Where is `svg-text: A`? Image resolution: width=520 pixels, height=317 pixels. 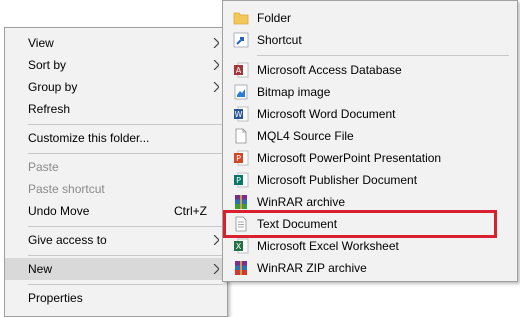
svg-text: A is located at coordinates (239, 70).